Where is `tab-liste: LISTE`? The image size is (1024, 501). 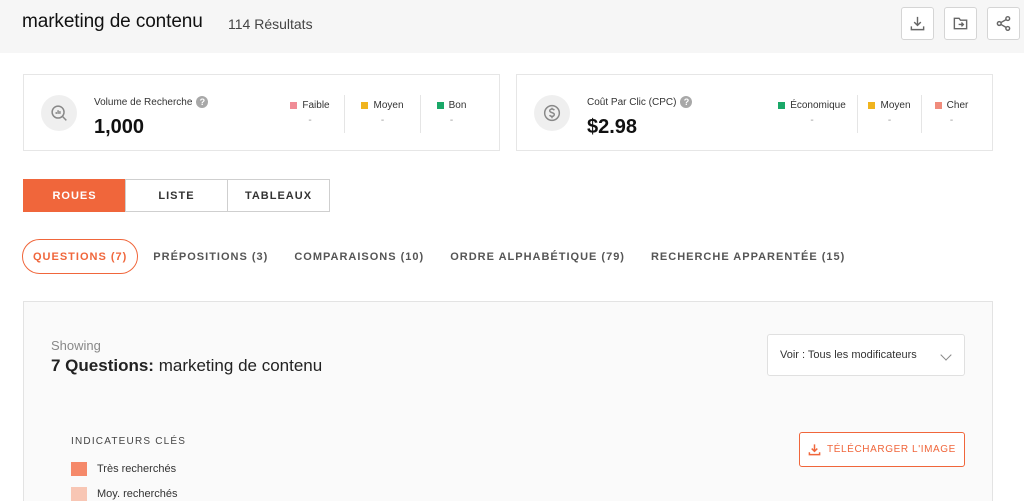
tab-liste: LISTE is located at coordinates (176, 195).